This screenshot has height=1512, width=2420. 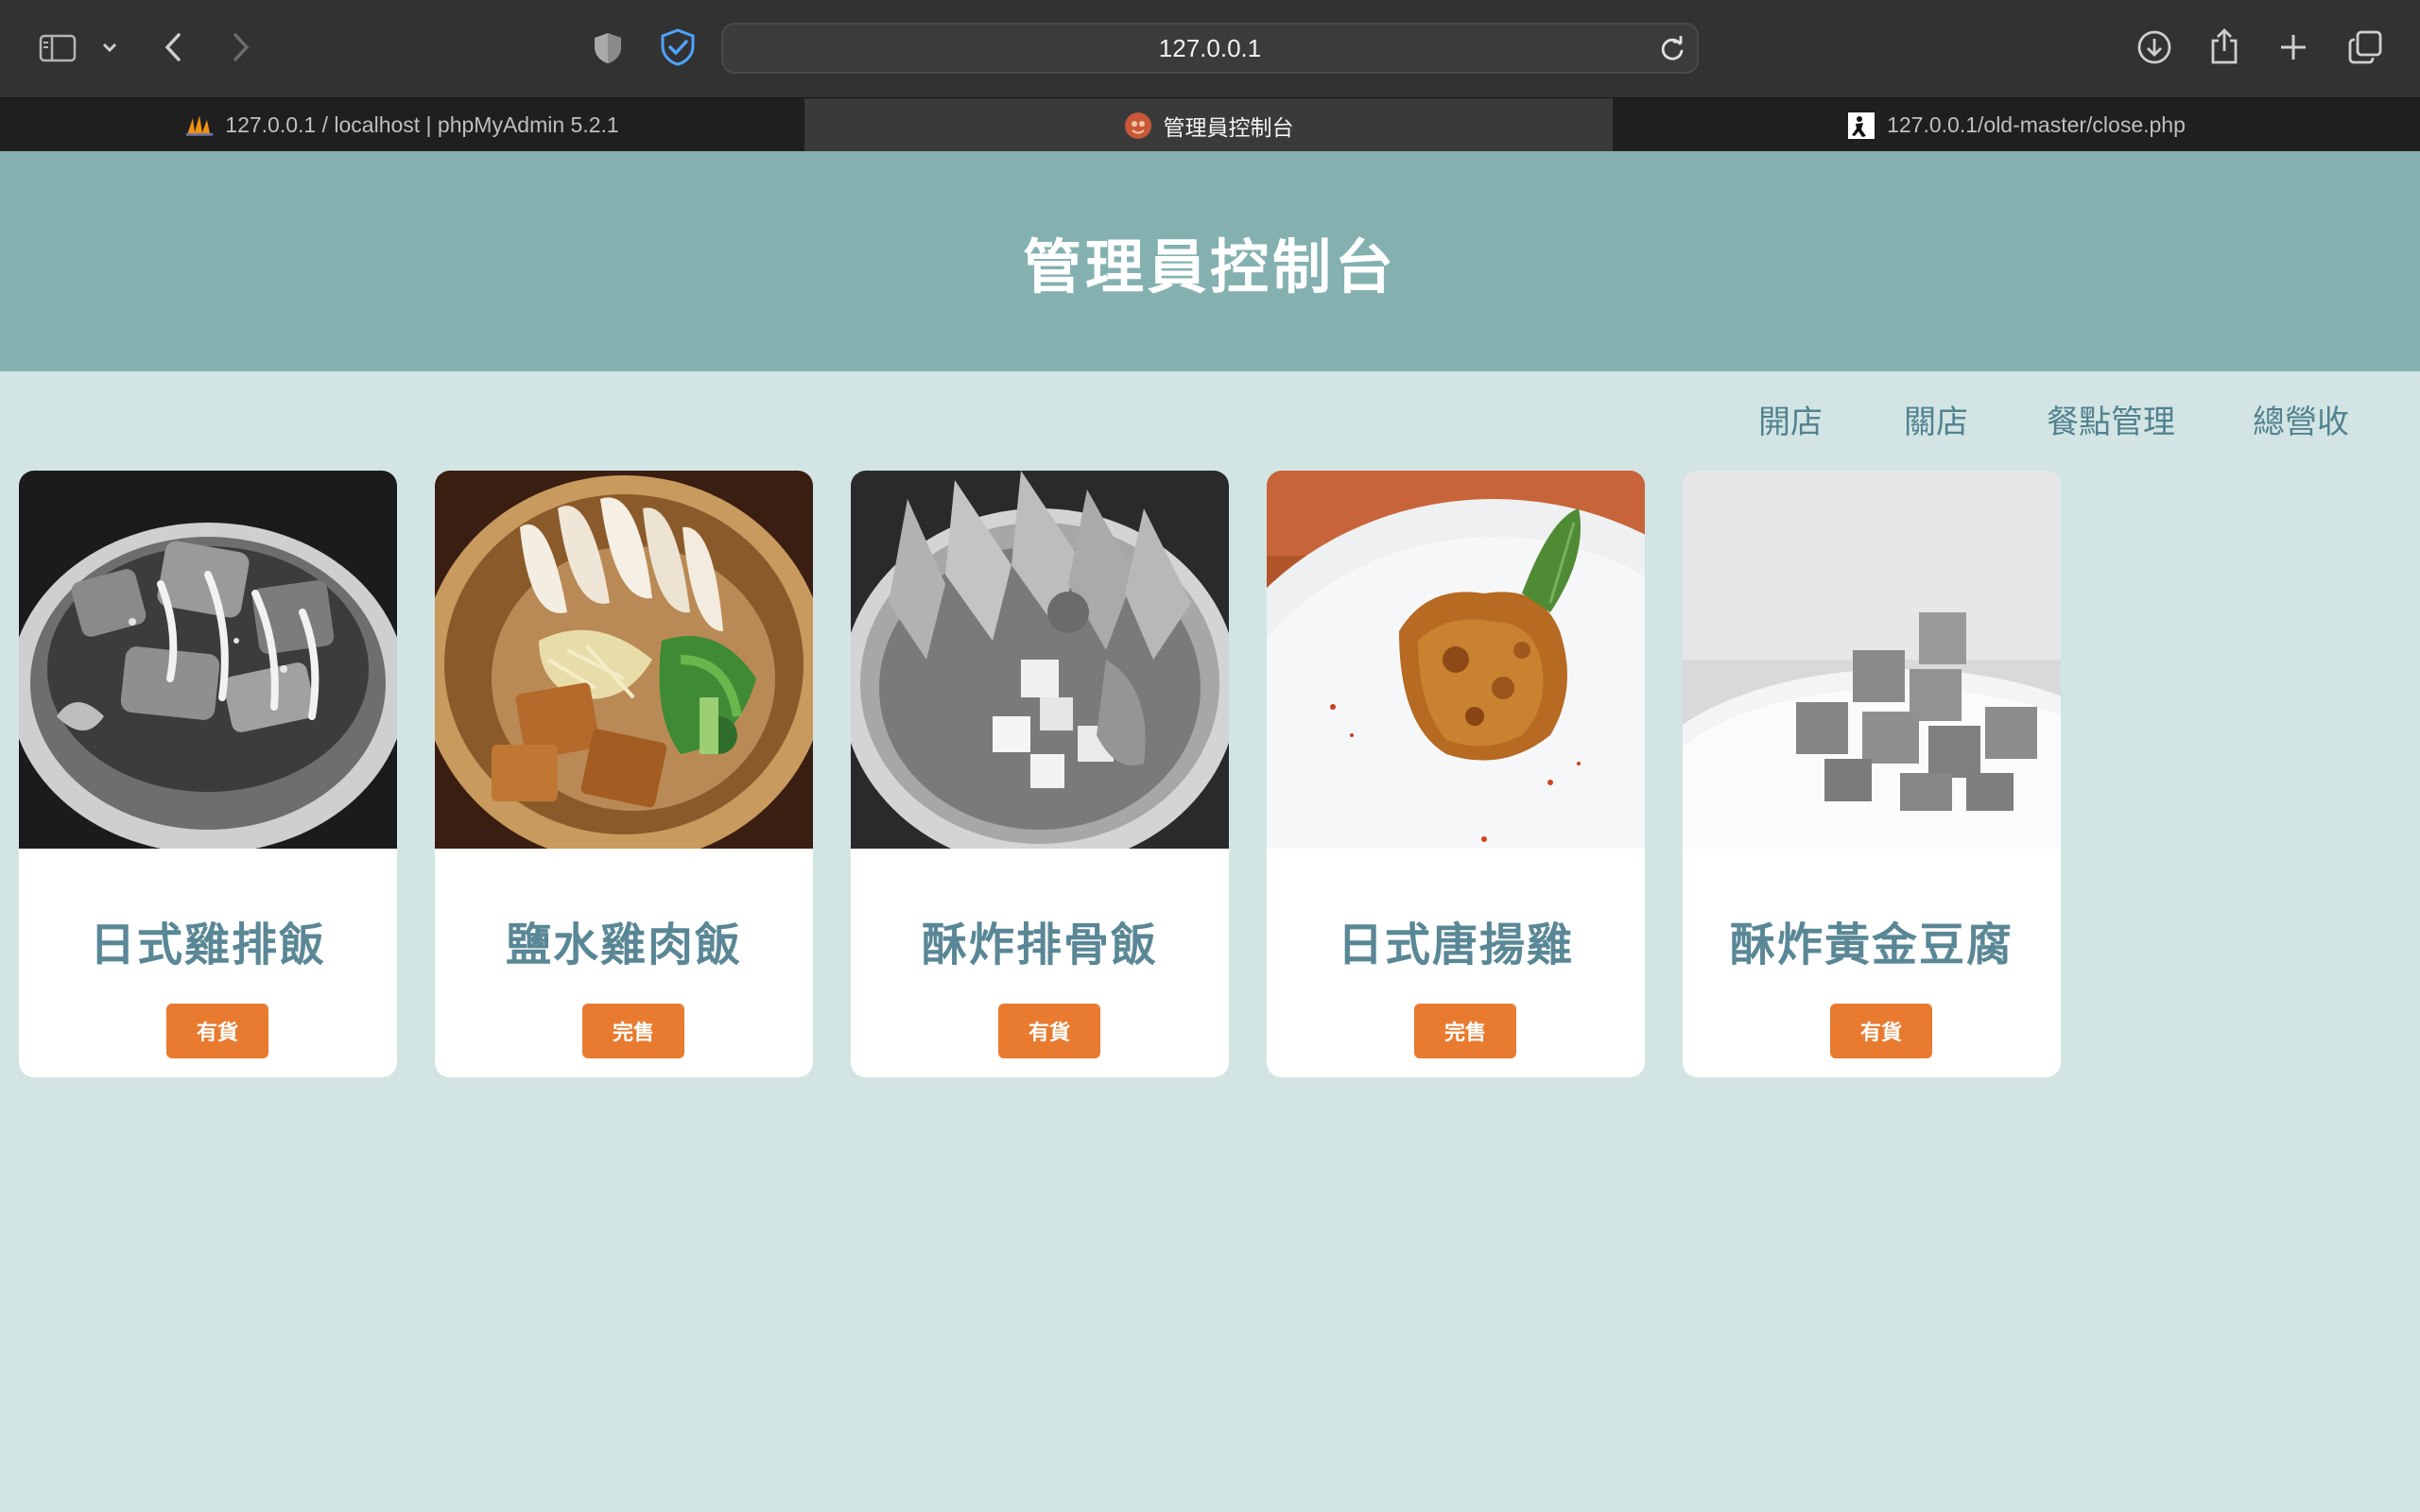 I want to click on tab-close-php: 127.0.0.1/old-master/close.php, so click(x=2017, y=125).